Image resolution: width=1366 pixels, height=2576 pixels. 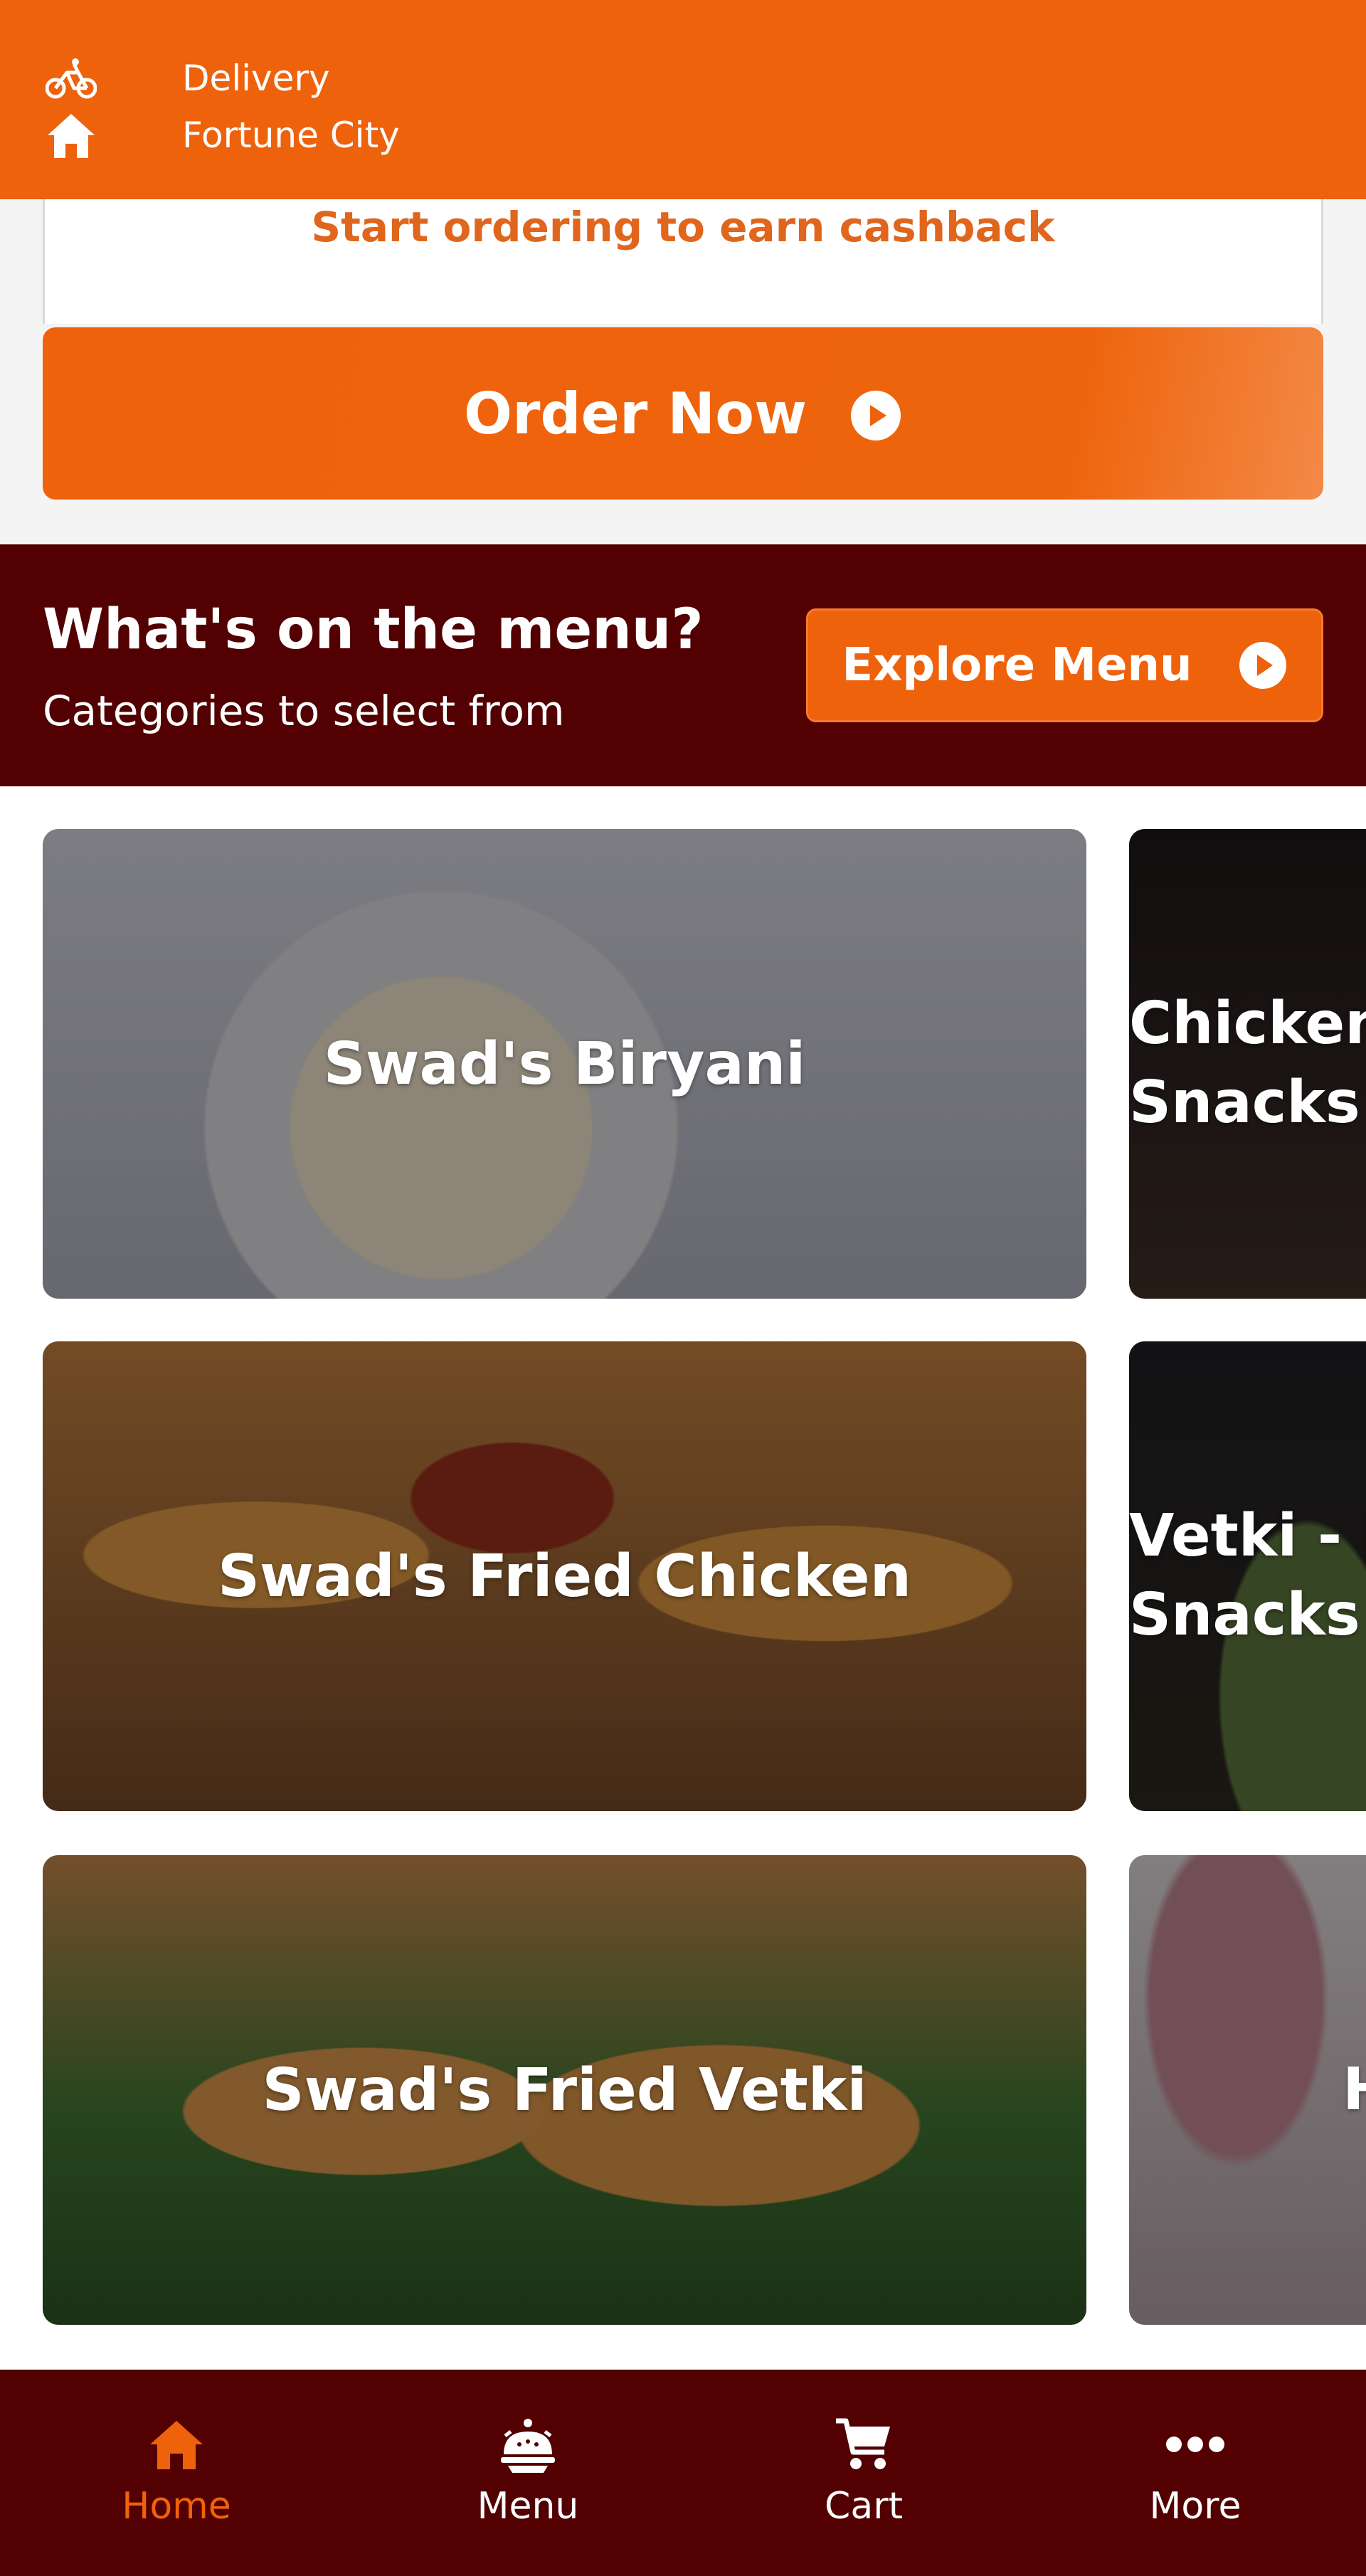 I want to click on order-now-button: Order Now, so click(x=683, y=413).